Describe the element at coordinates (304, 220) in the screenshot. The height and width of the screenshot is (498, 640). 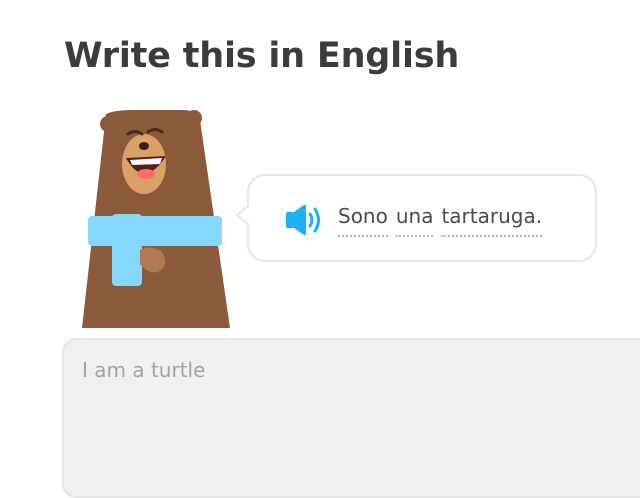
I see `speaker-icon` at that location.